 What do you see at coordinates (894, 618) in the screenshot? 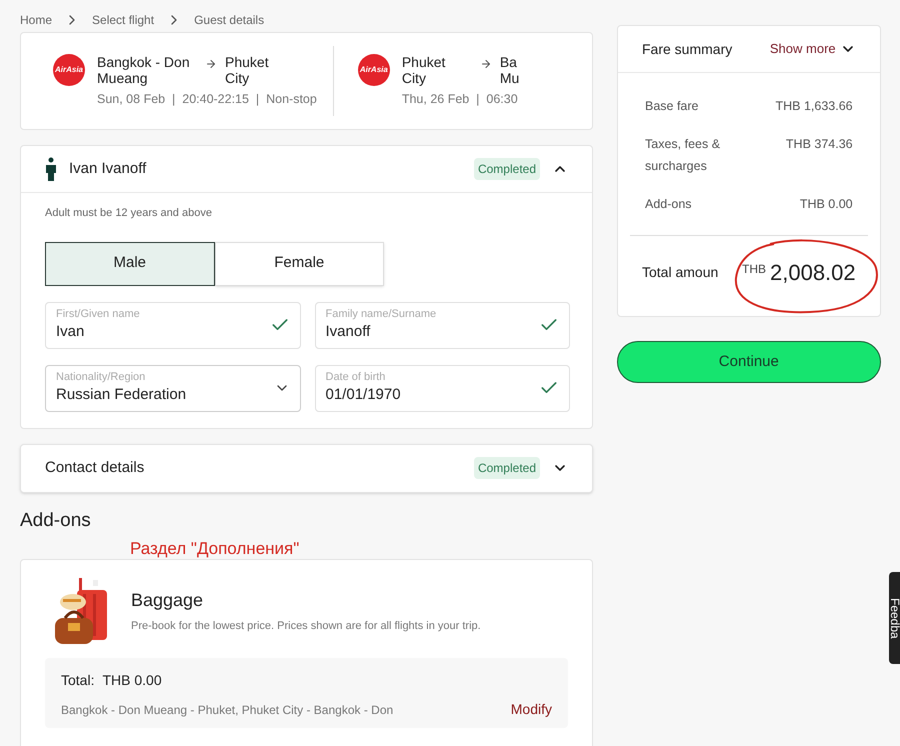
I see `feedback-tab: Feedba` at bounding box center [894, 618].